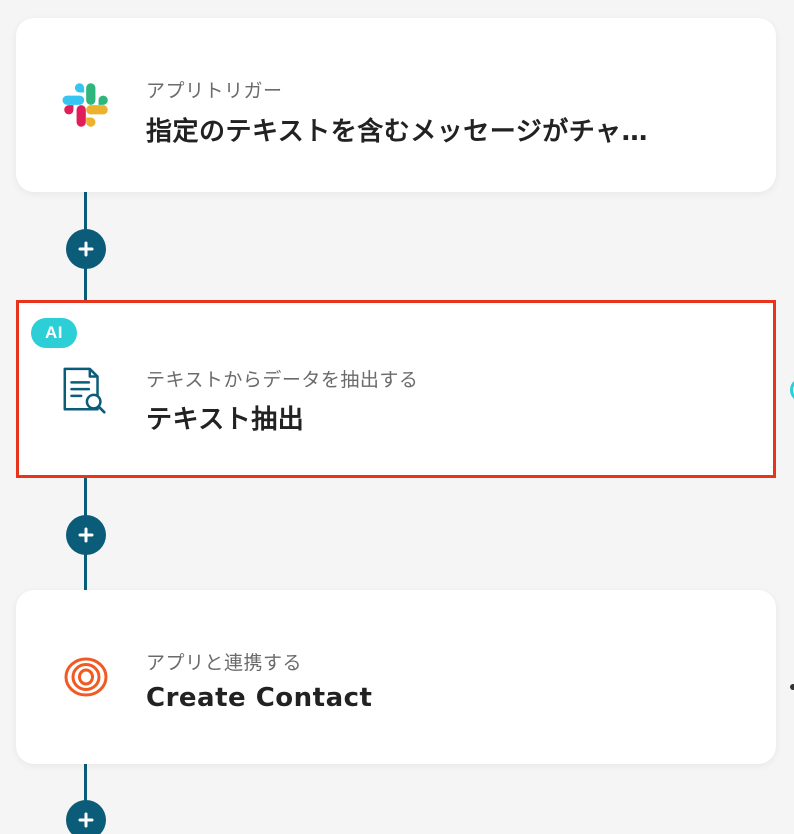 The height and width of the screenshot is (834, 794). I want to click on step-title: Create Contact, so click(259, 698).